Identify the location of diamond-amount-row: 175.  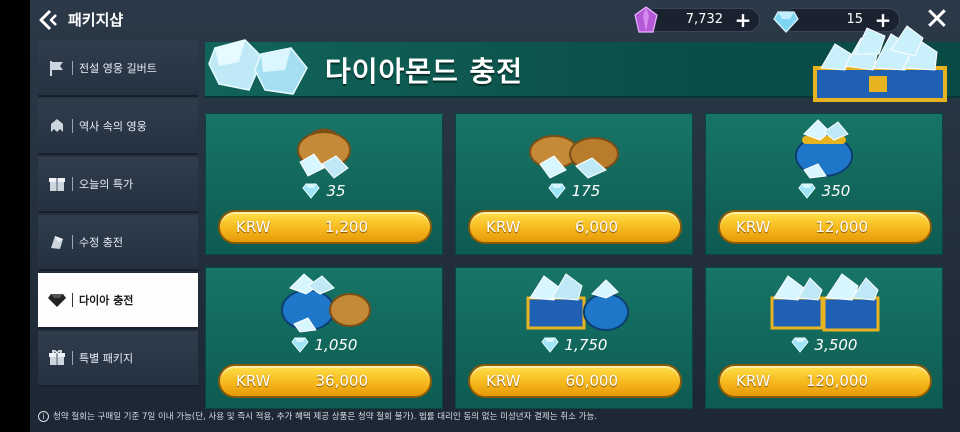
(574, 191).